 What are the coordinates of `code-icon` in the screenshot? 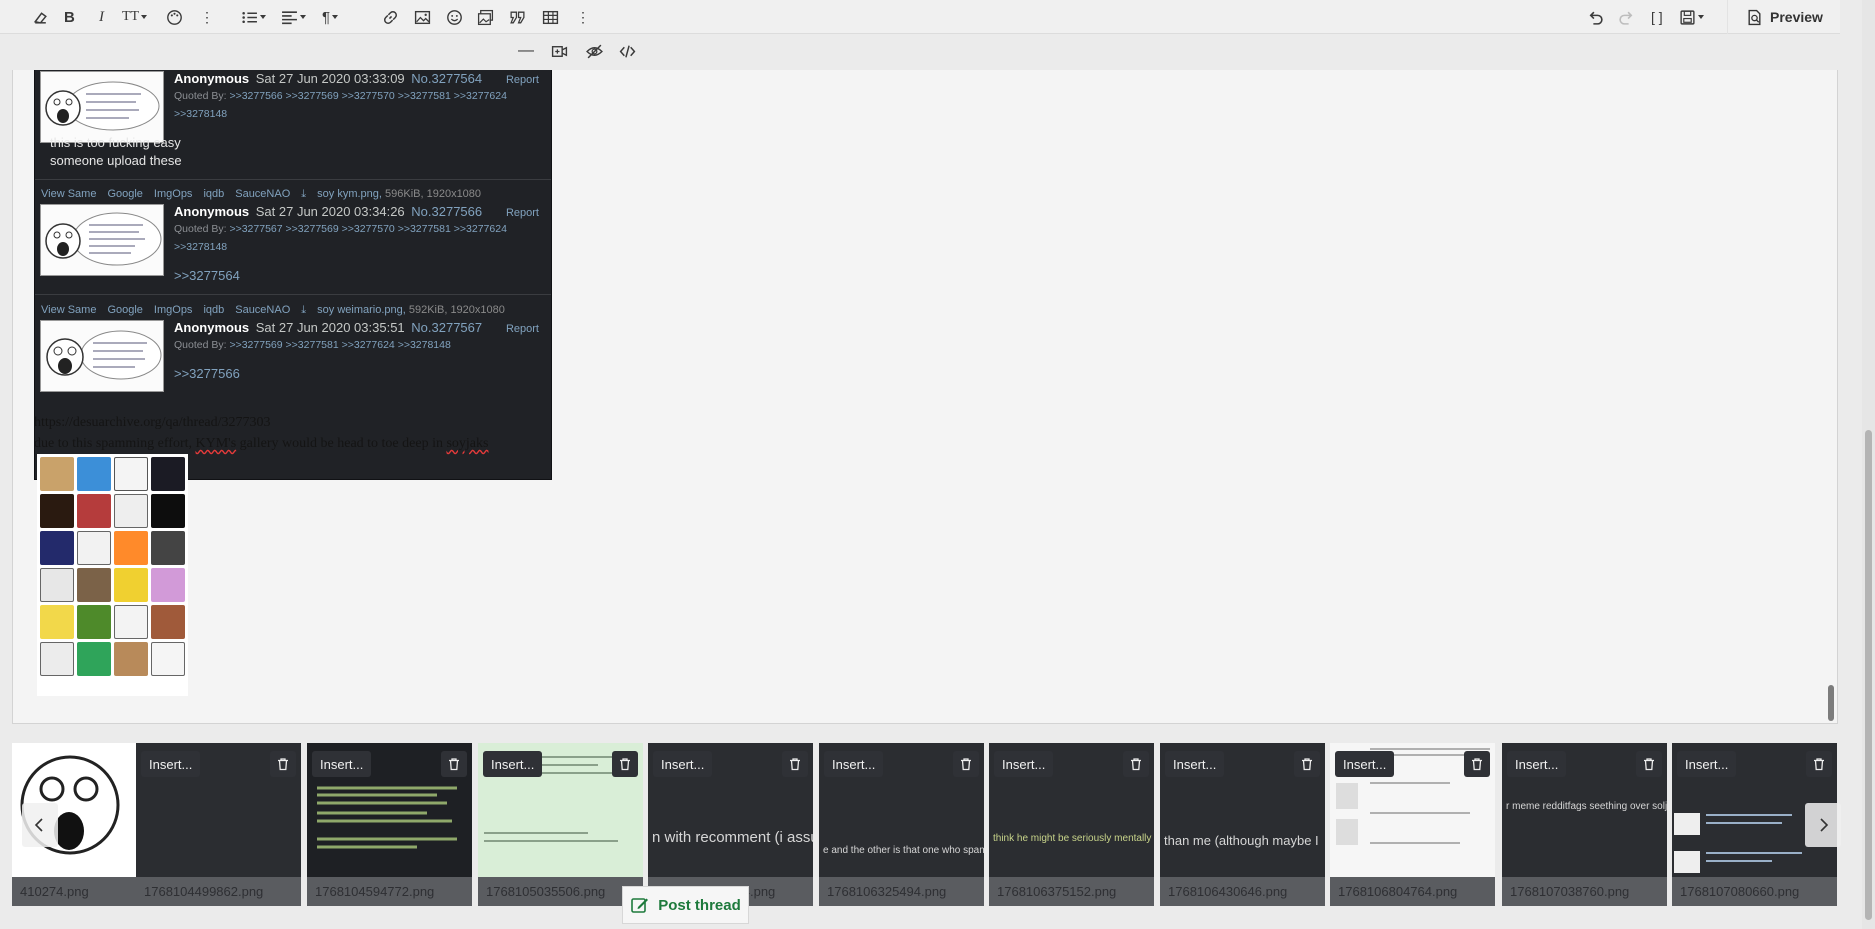 It's located at (627, 51).